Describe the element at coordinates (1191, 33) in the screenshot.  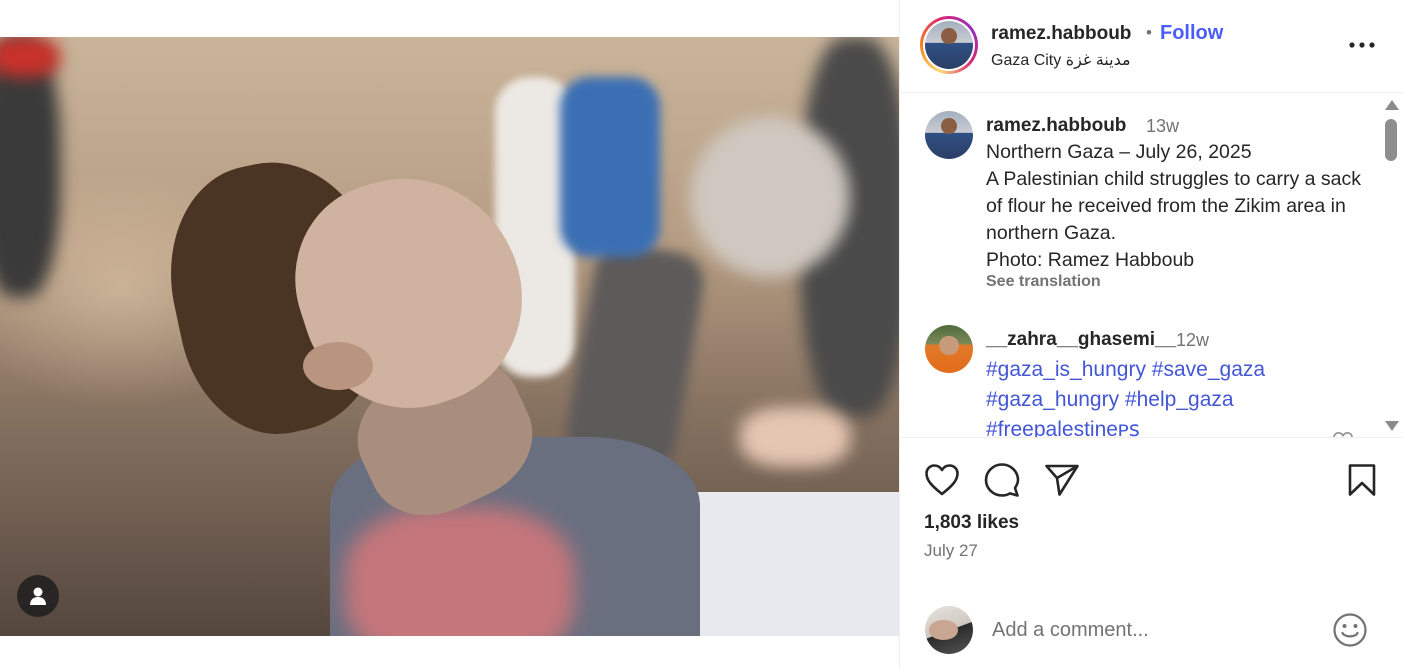
I see `follow-button: Follow` at that location.